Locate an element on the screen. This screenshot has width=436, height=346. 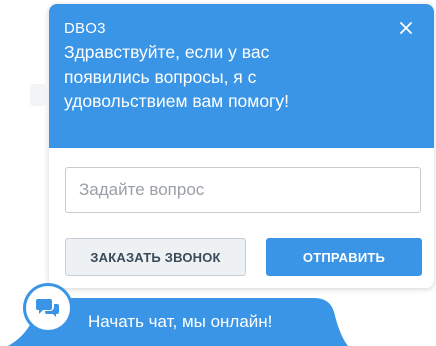
send-button: ОТПРАВИТЬ is located at coordinates (344, 257).